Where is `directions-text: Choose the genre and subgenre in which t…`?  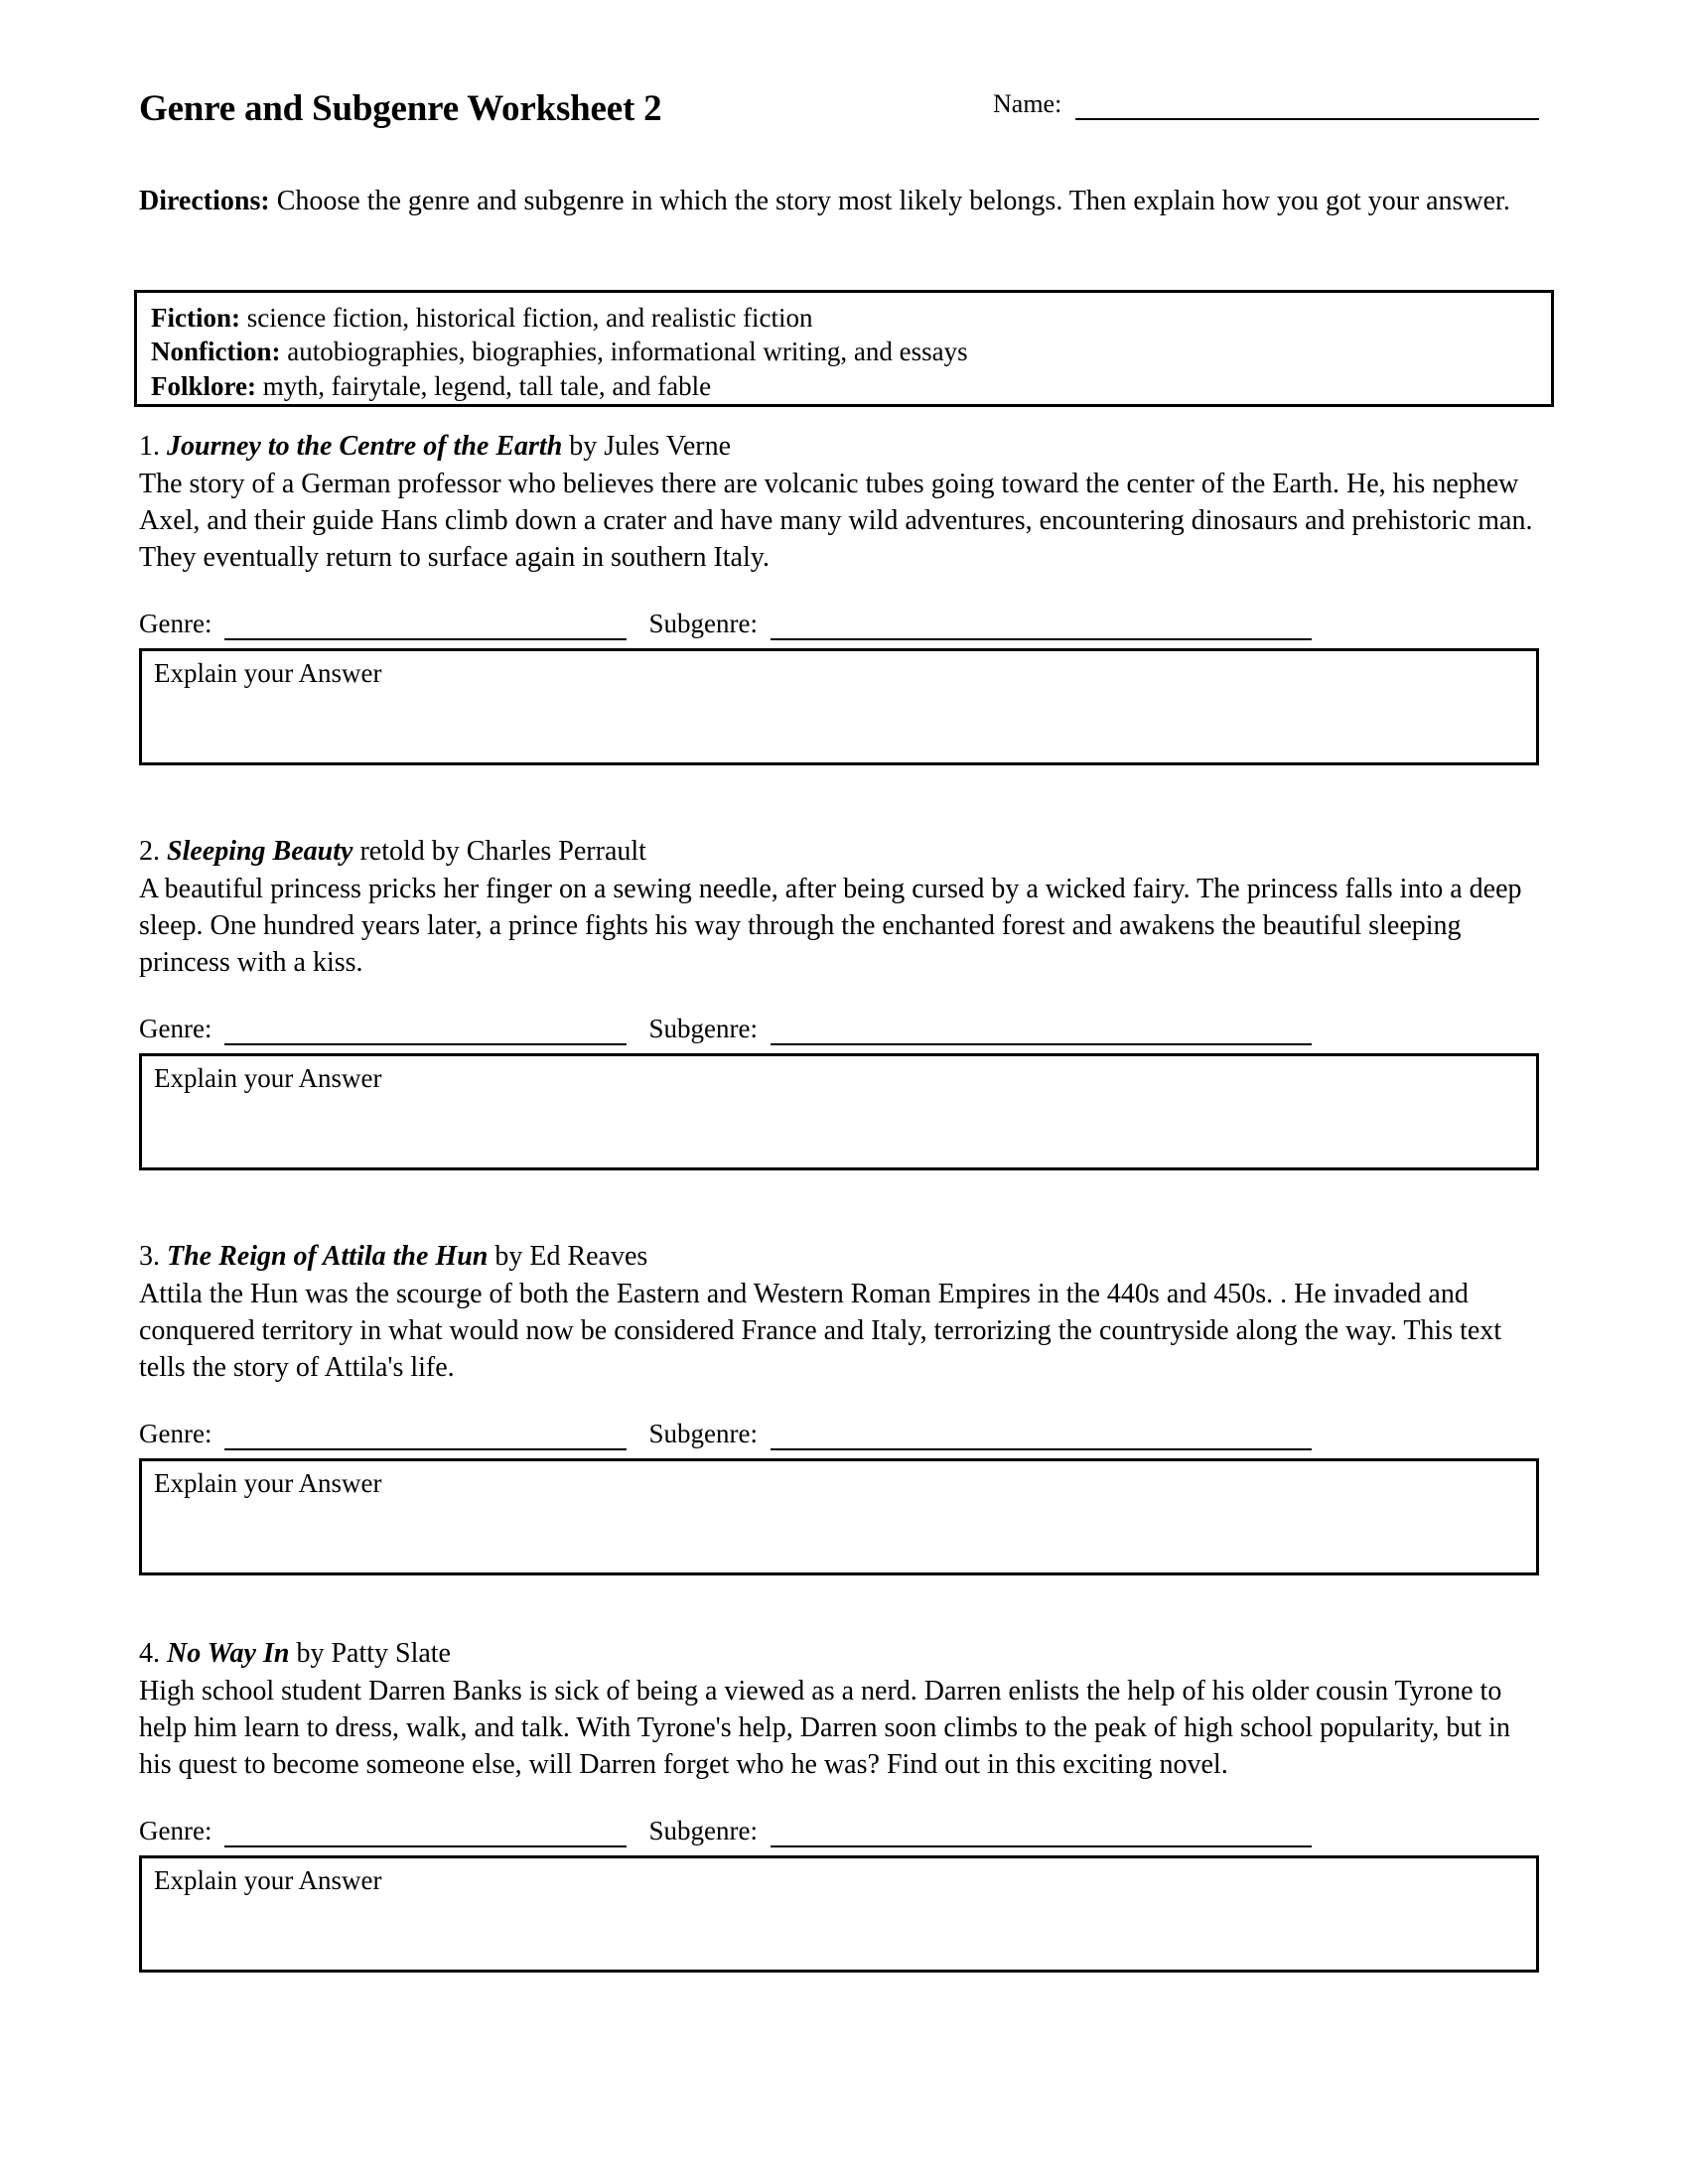 directions-text: Choose the genre and subgenre in which t… is located at coordinates (889, 201).